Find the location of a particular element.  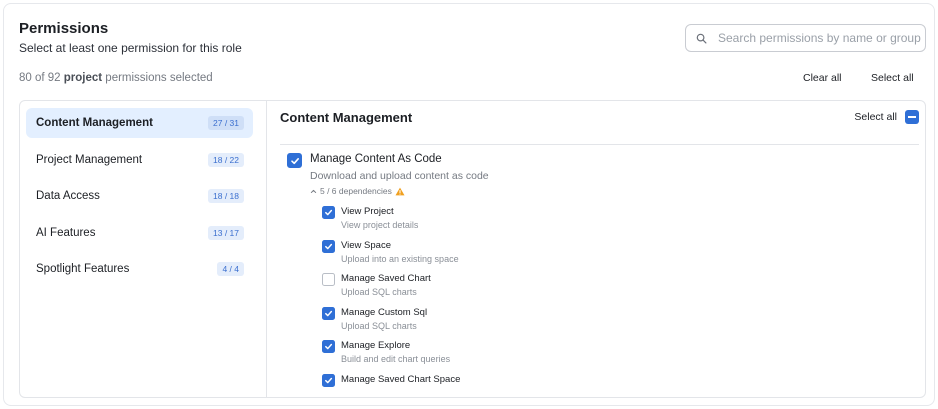

sidebar-item-content-management: Content Management 27 / 31 is located at coordinates (139, 123).